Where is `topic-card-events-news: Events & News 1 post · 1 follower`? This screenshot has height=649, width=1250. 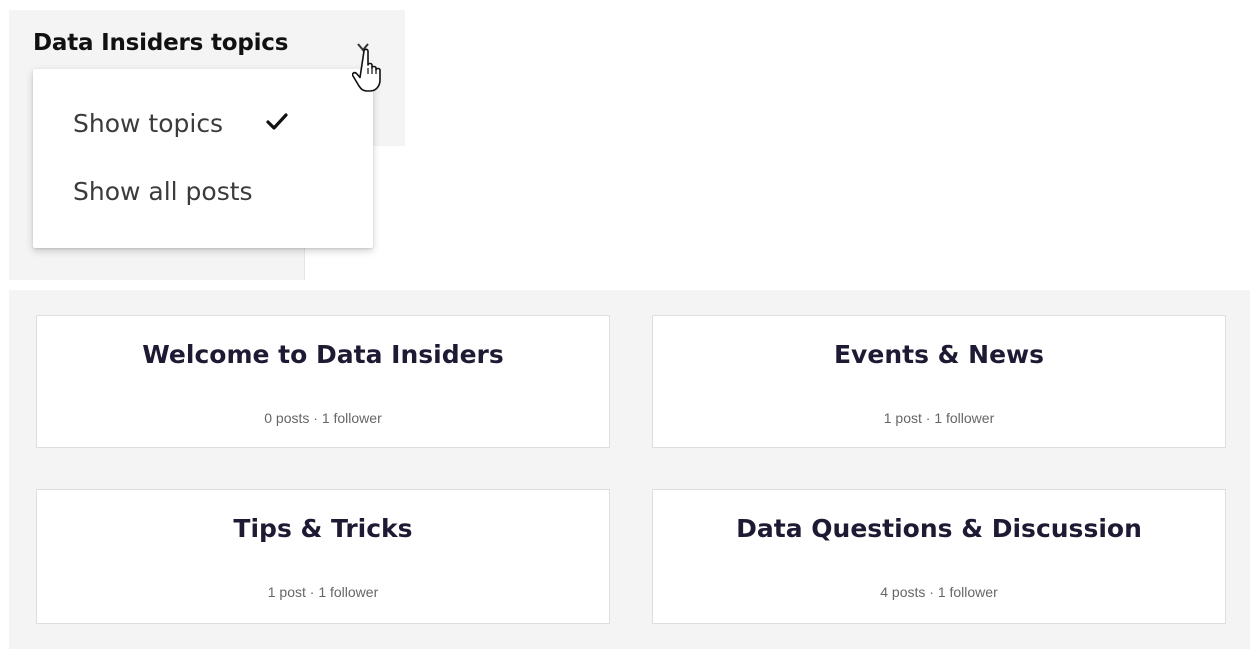 topic-card-events-news: Events & News 1 post · 1 follower is located at coordinates (939, 381).